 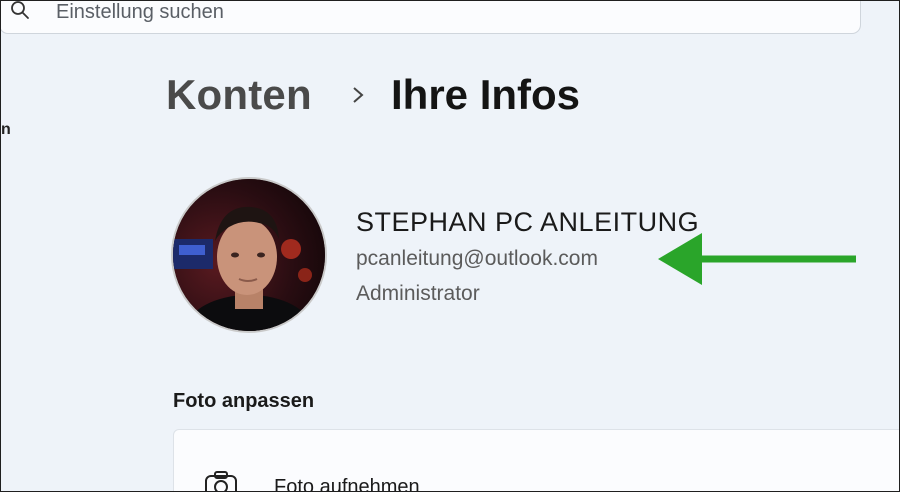 What do you see at coordinates (221, 481) in the screenshot?
I see `camera-icon` at bounding box center [221, 481].